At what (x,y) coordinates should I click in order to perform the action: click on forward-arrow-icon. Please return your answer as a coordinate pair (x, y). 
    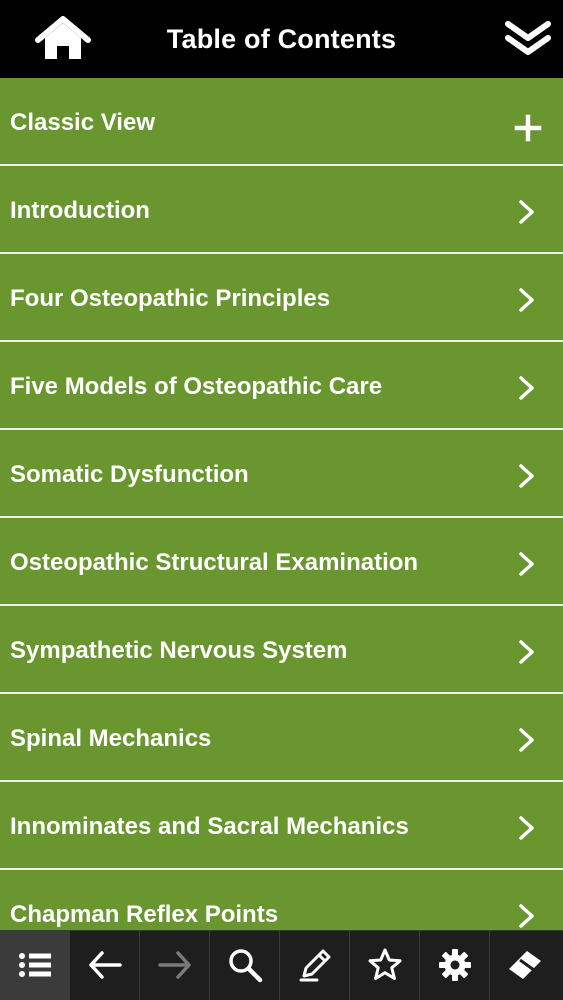
    Looking at the image, I should click on (174, 965).